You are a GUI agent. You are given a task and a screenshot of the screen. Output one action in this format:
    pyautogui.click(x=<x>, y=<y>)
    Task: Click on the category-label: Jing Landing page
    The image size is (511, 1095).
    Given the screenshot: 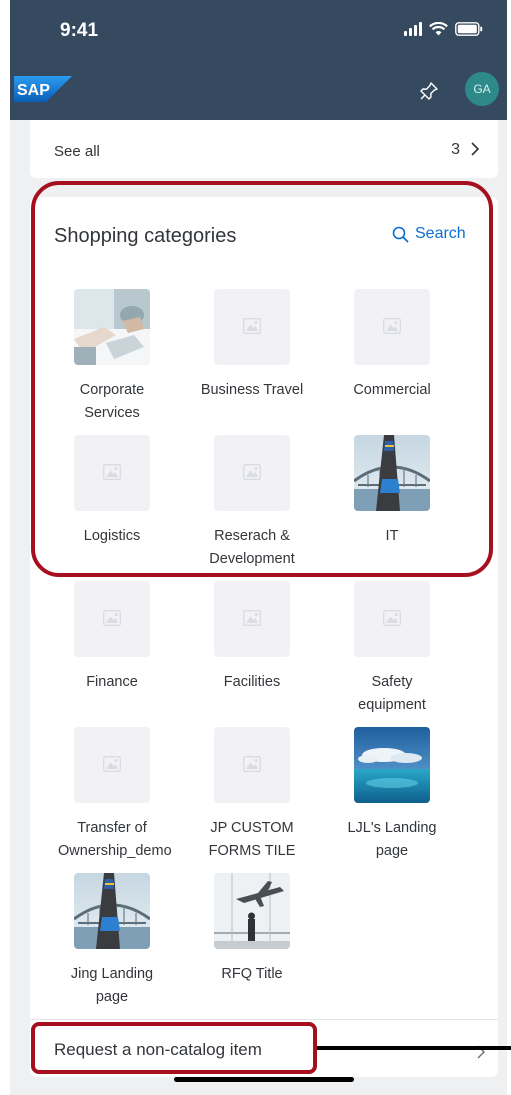 What is the action you would take?
    pyautogui.click(x=112, y=985)
    